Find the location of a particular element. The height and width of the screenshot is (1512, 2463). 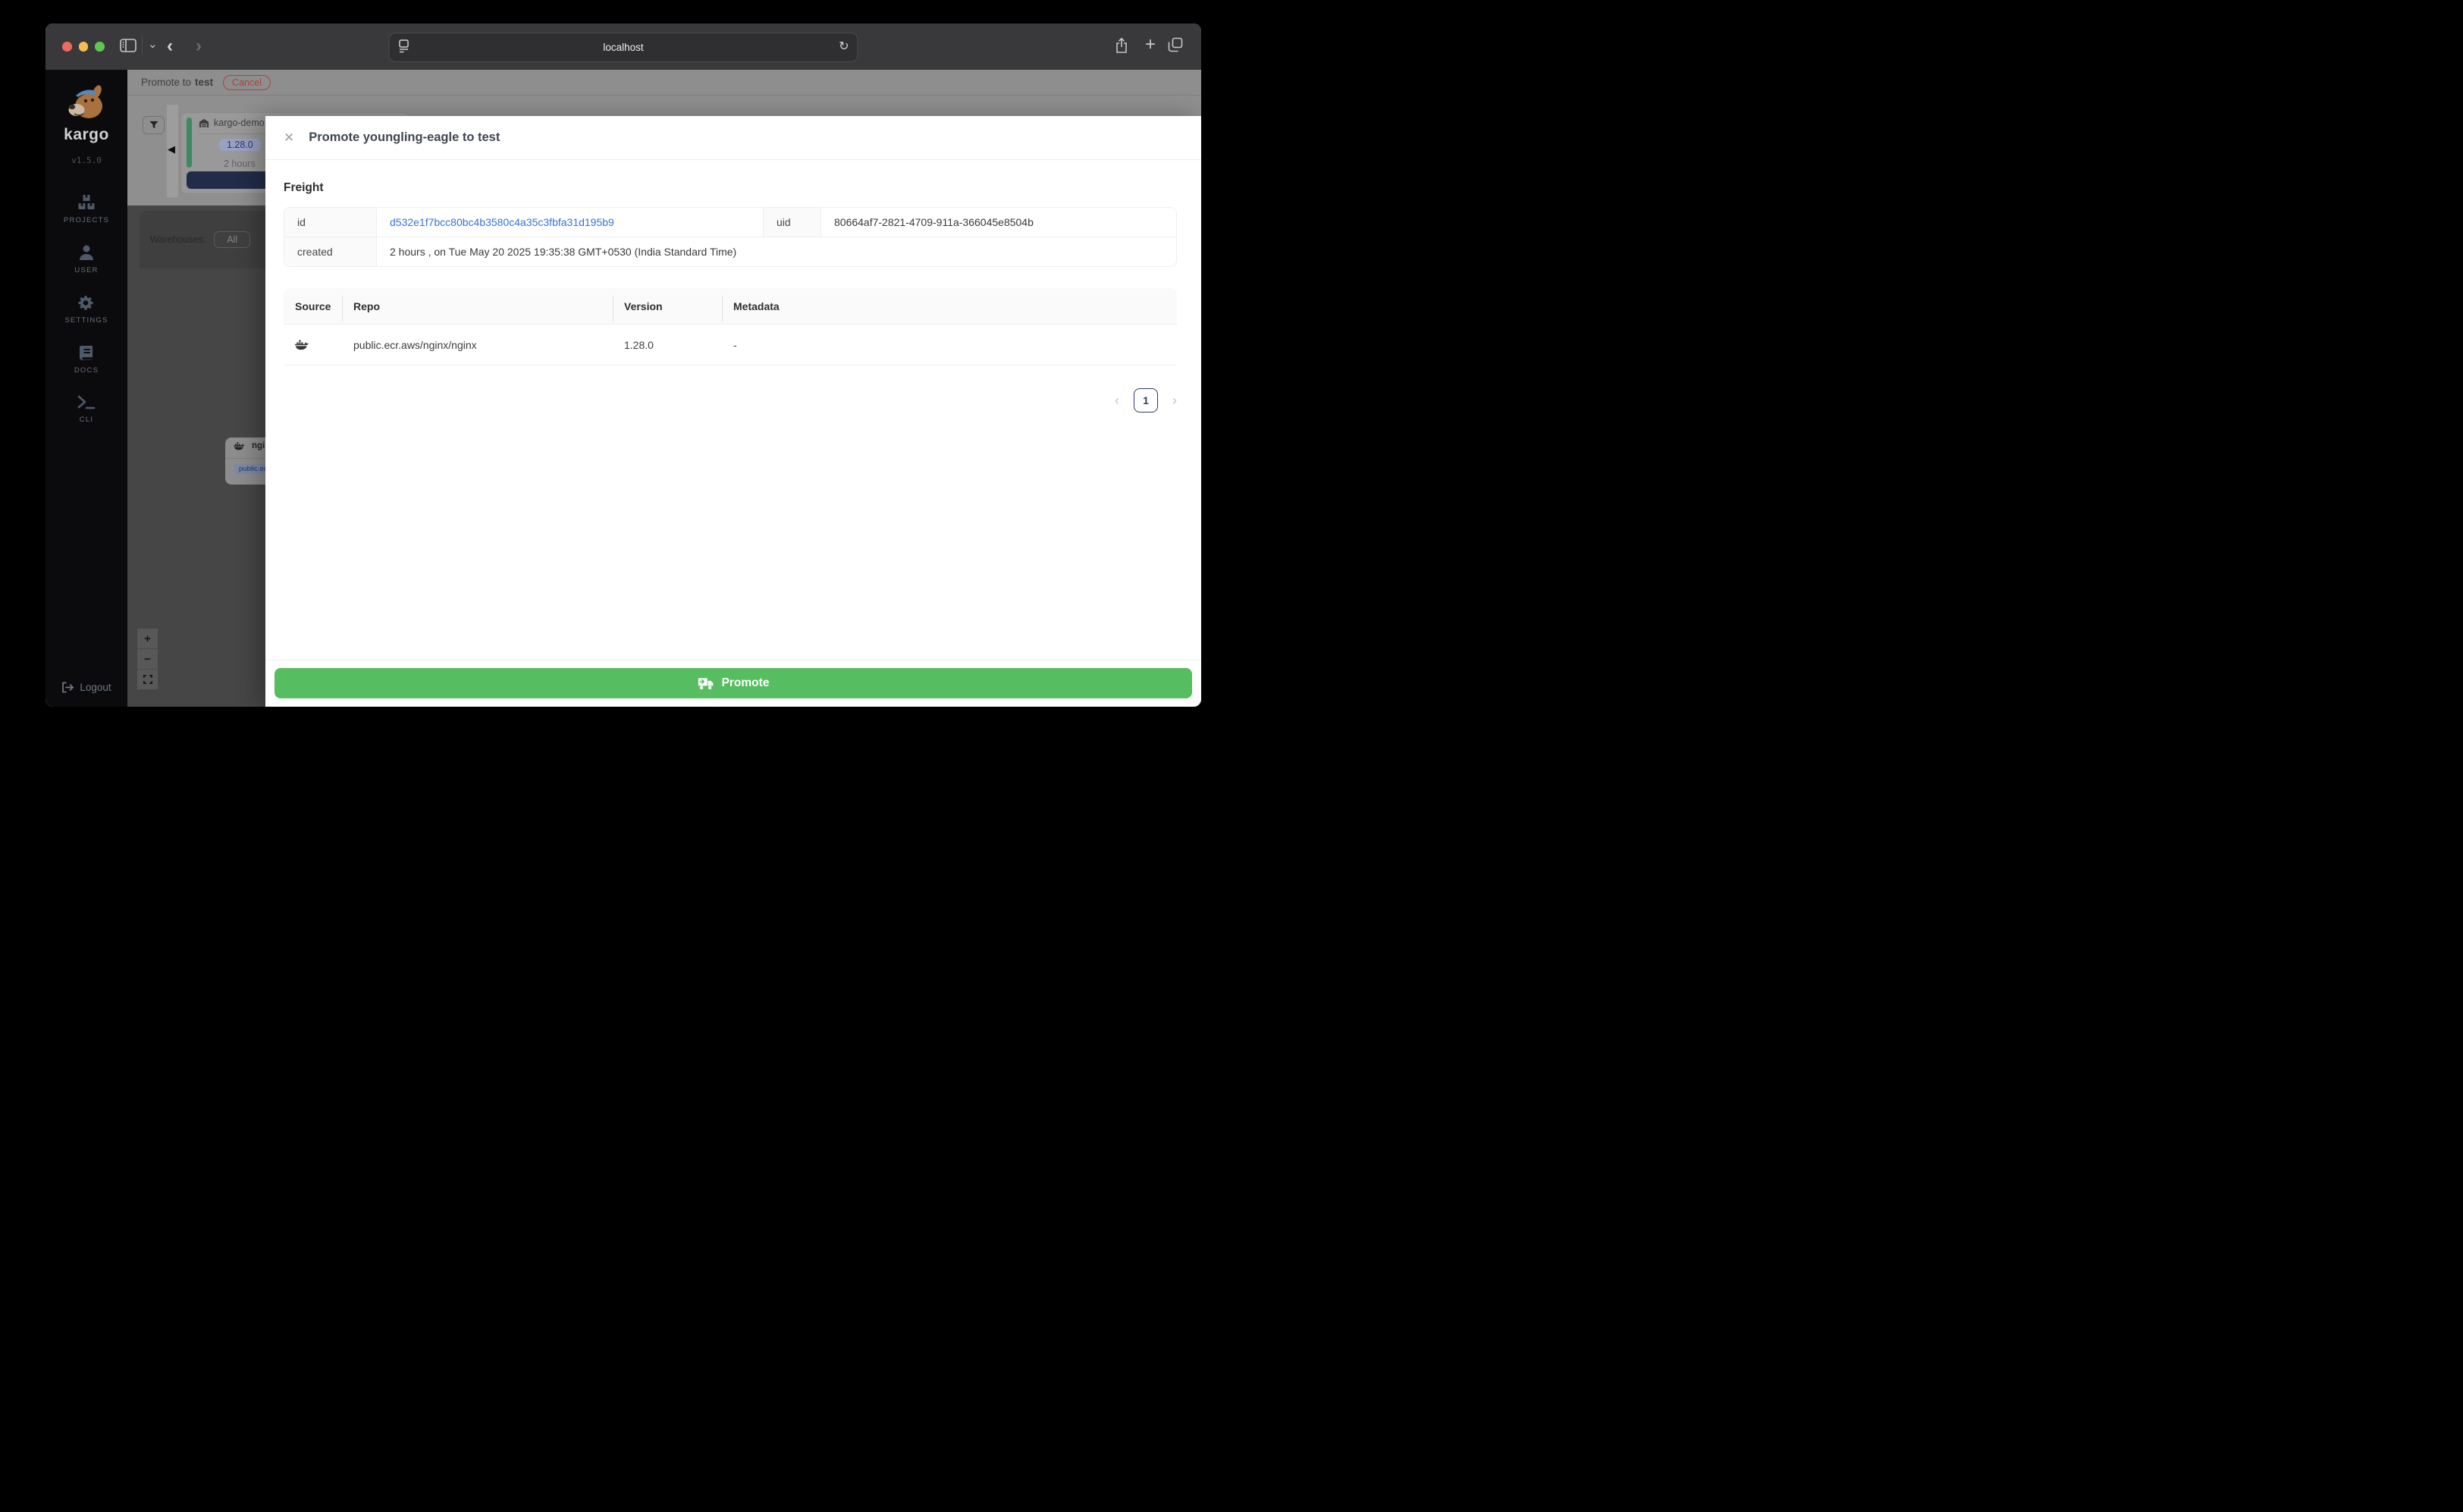

sidebar-item-label: DOCS is located at coordinates (86, 370).